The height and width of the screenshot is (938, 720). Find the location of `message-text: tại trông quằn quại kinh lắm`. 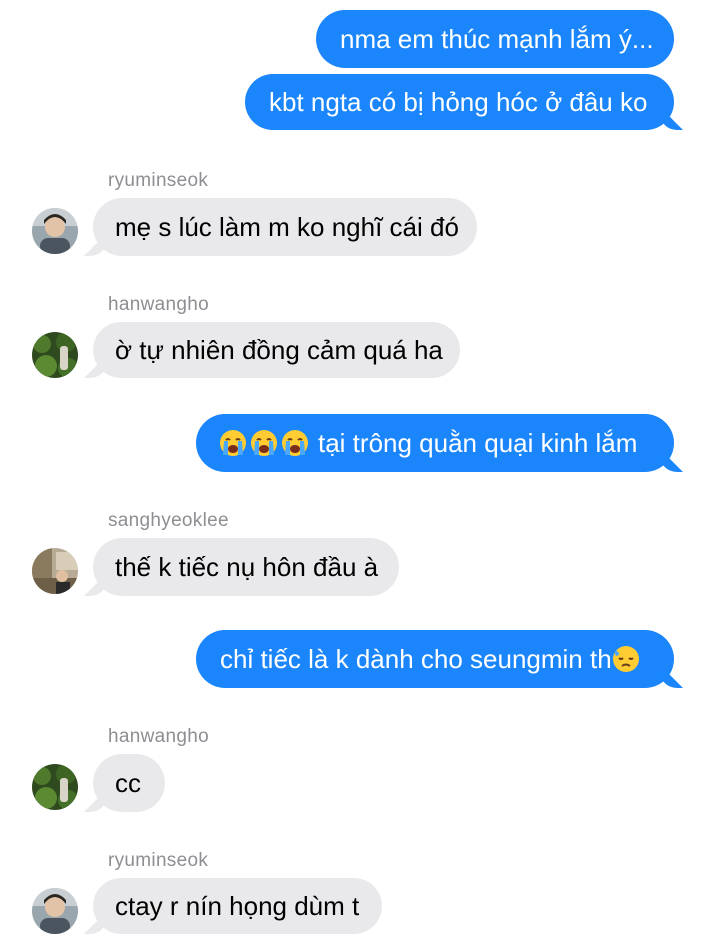

message-text: tại trông quằn quại kinh lắm is located at coordinates (478, 443).